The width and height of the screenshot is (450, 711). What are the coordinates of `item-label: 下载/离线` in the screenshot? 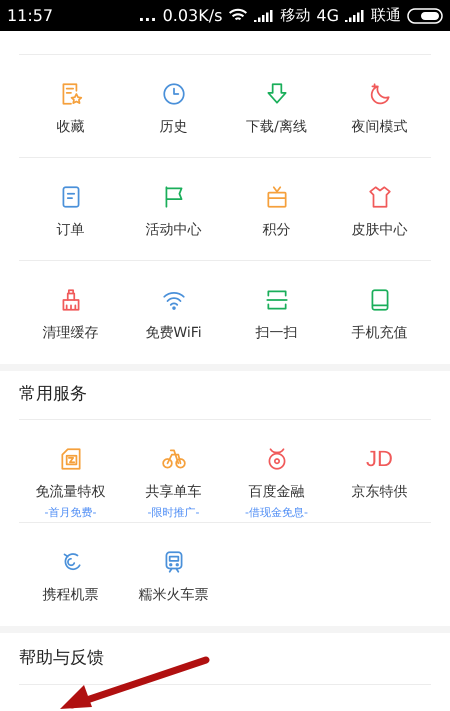 It's located at (276, 127).